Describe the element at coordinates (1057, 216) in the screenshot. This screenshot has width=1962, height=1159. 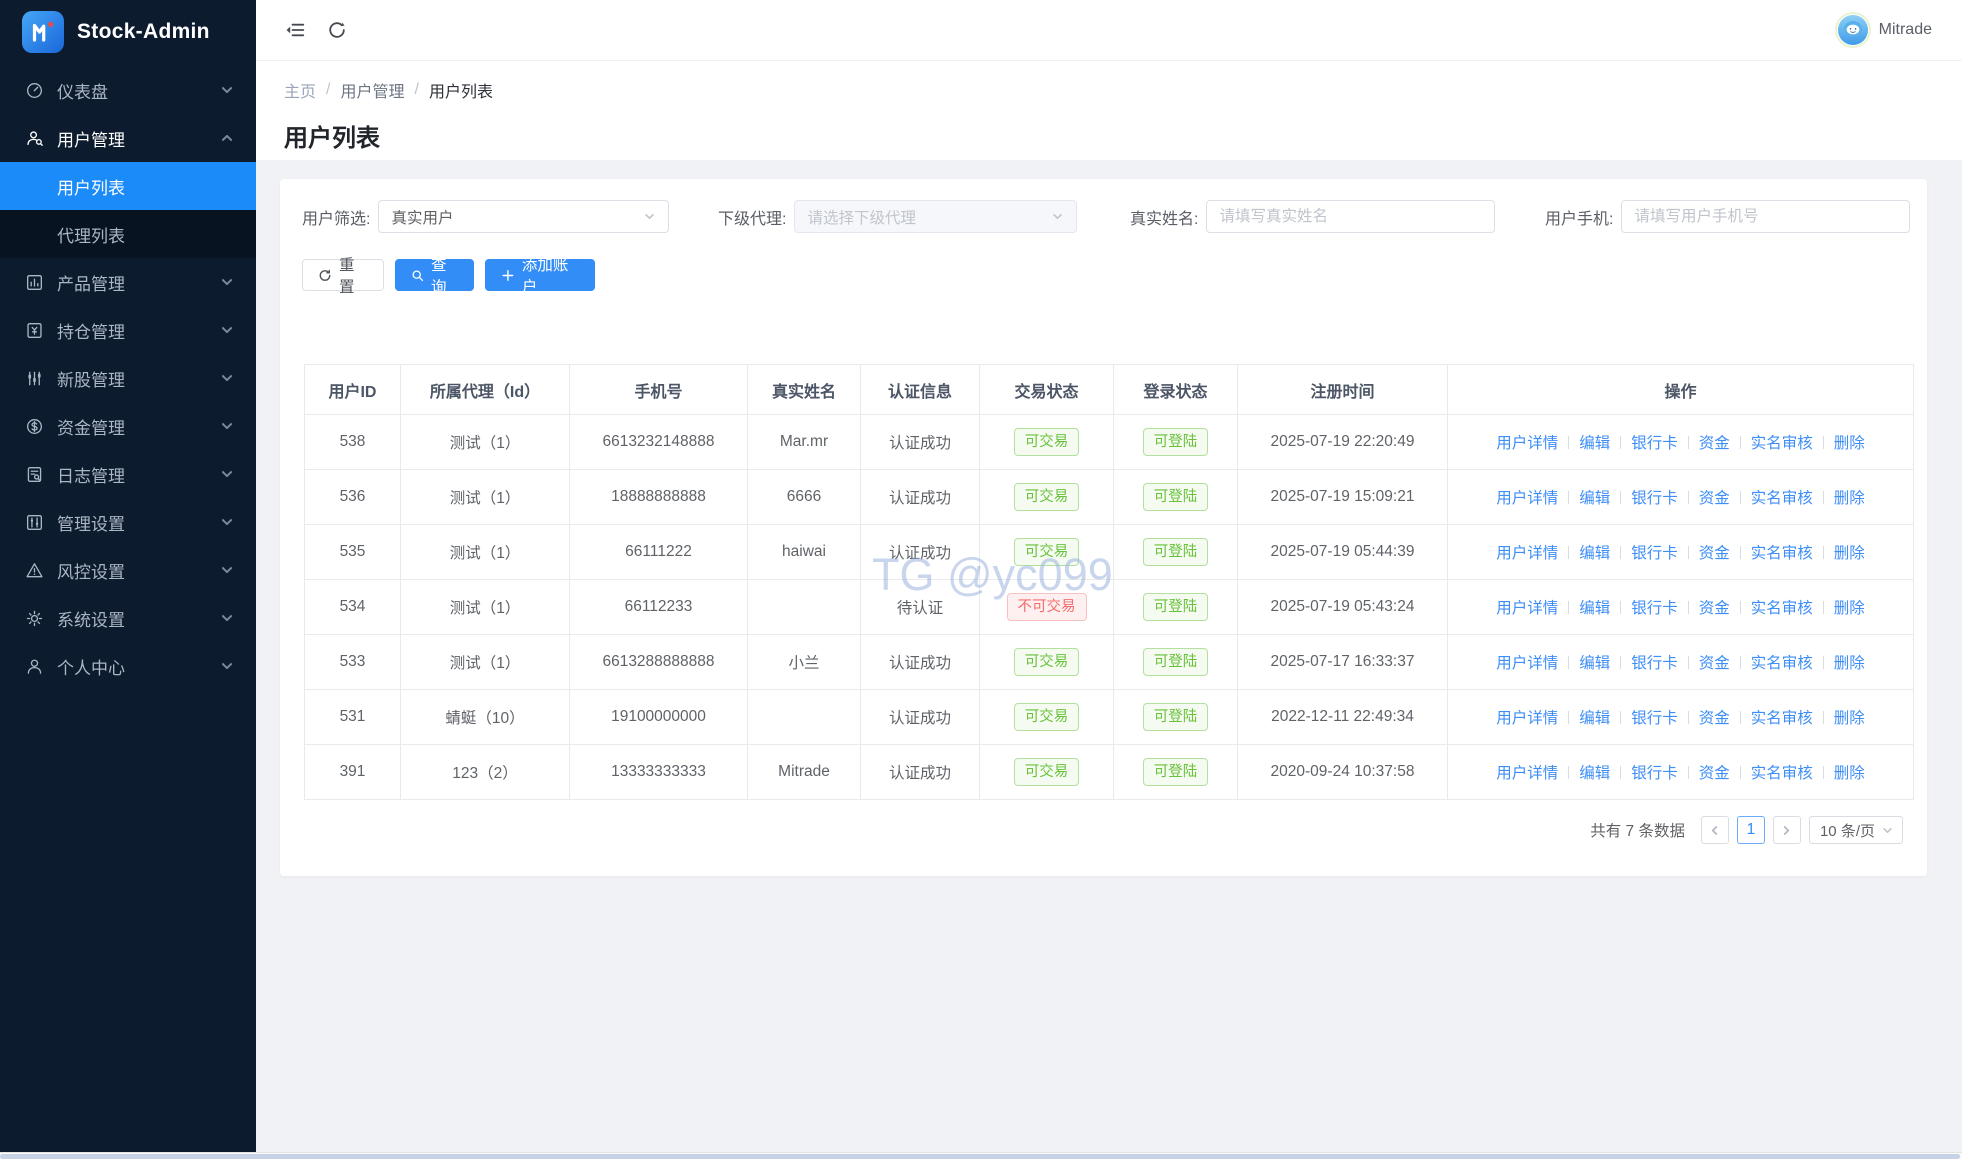
I see `chevron-down-icon` at that location.